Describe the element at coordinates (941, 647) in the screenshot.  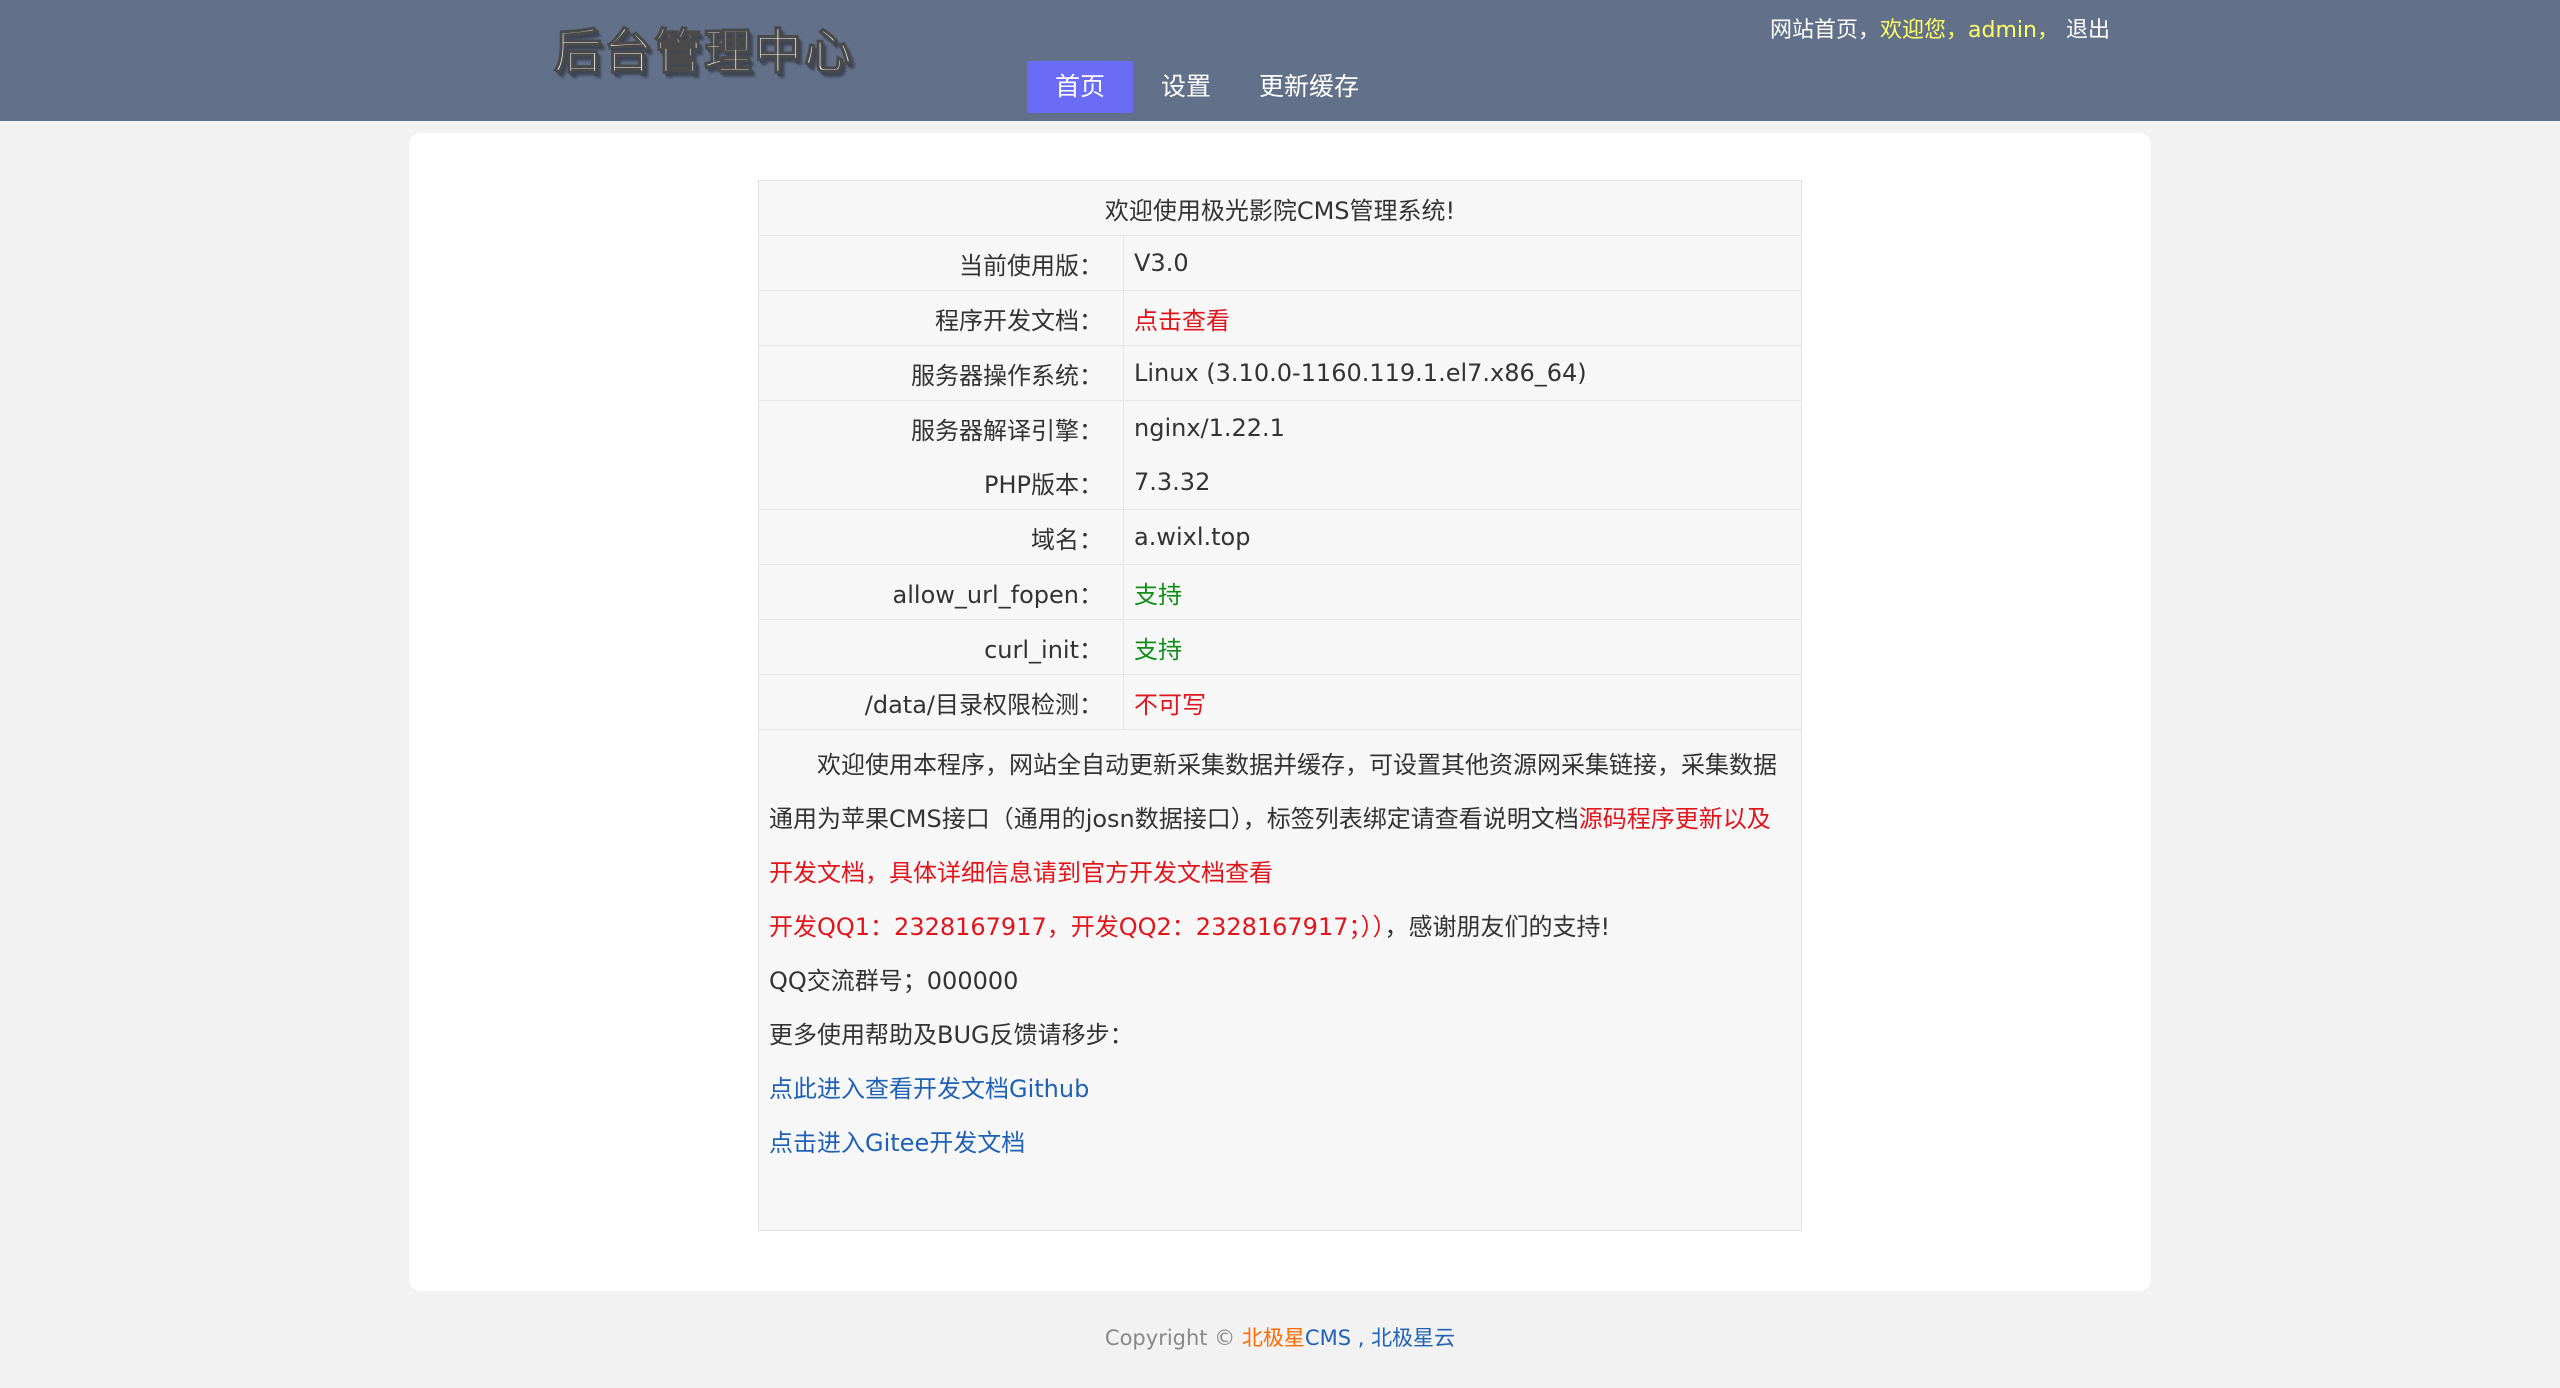
I see `row-label: curl_init：` at that location.